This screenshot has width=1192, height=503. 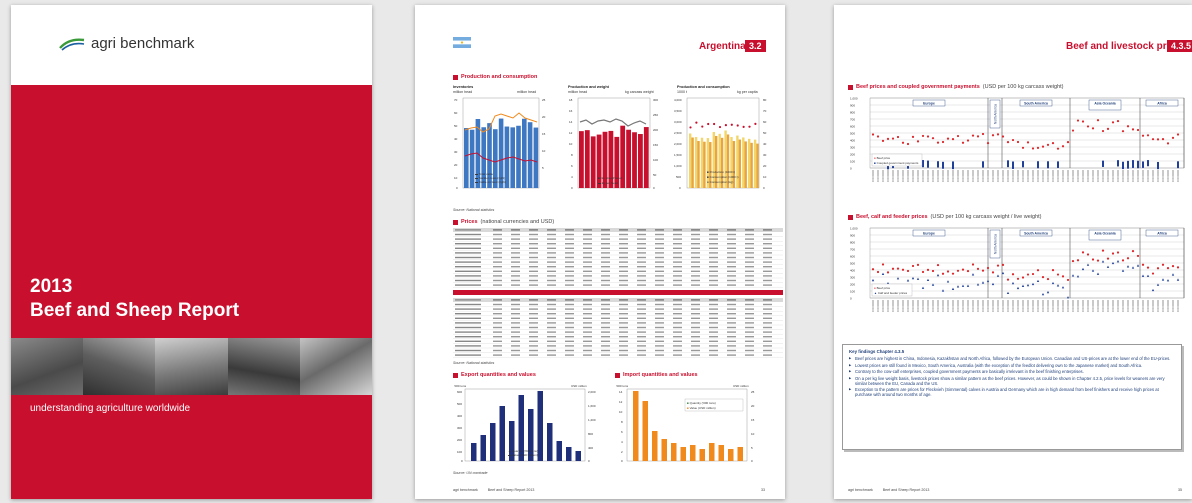 I want to click on region-label: Asia Oceania, so click(x=1104, y=234).